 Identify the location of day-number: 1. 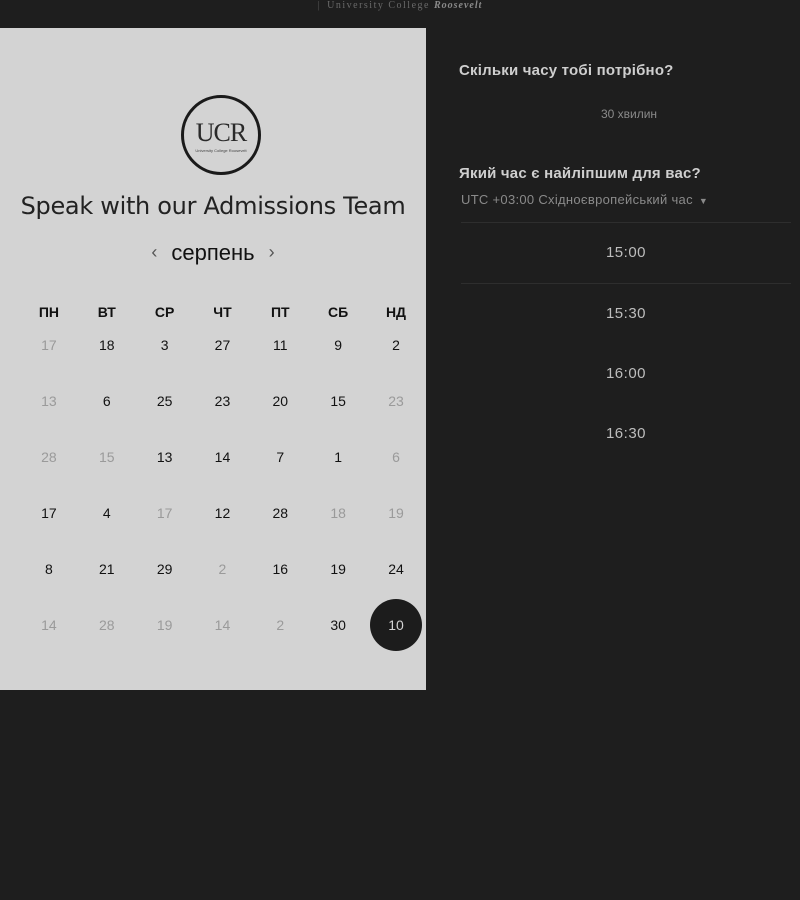
(338, 457).